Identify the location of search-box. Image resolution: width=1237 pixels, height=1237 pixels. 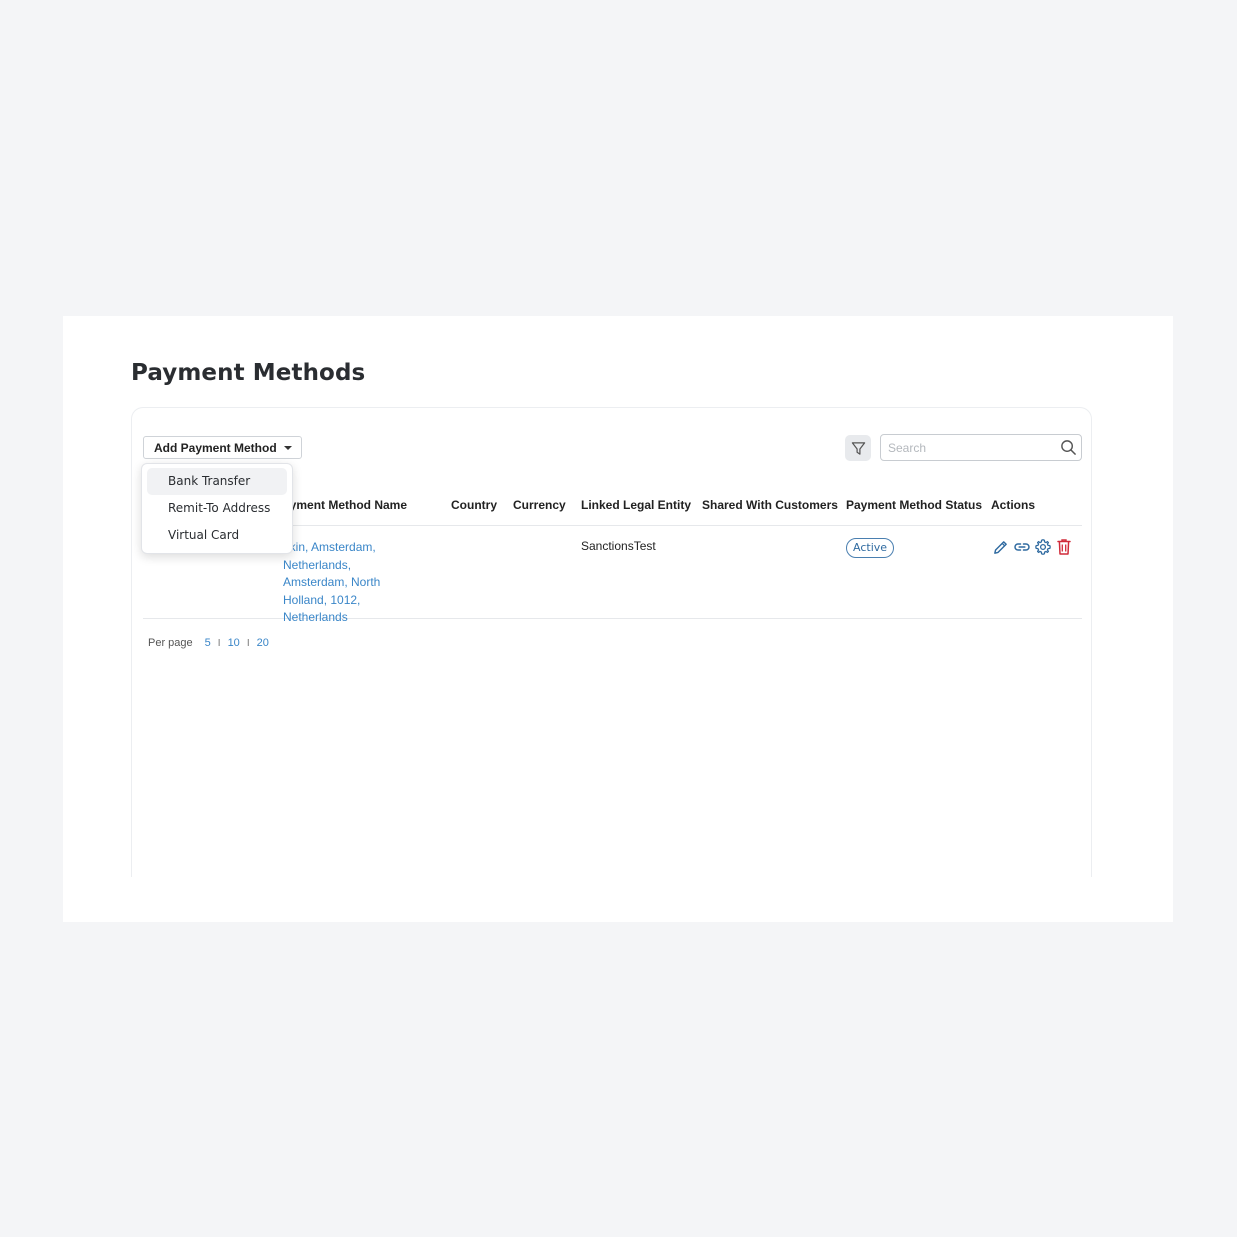
(981, 447).